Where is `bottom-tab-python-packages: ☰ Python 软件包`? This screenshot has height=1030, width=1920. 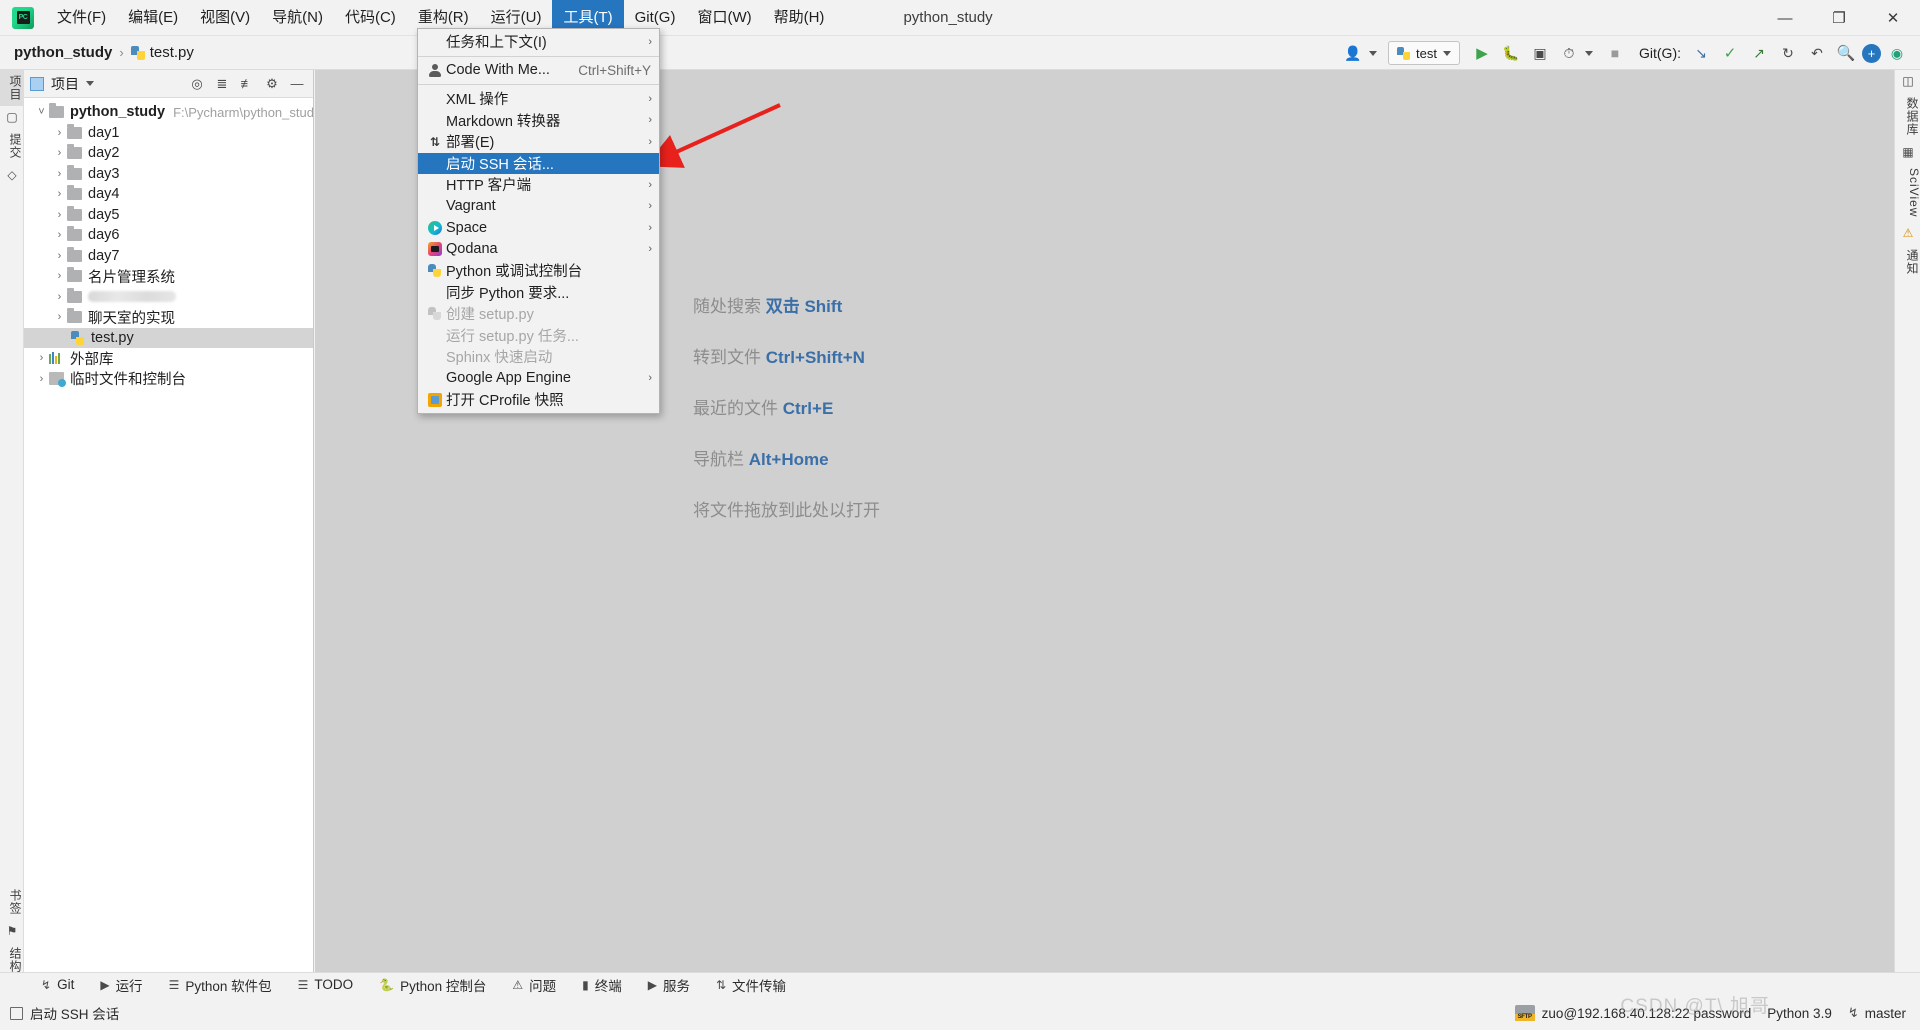 bottom-tab-python-packages: ☰ Python 软件包 is located at coordinates (220, 985).